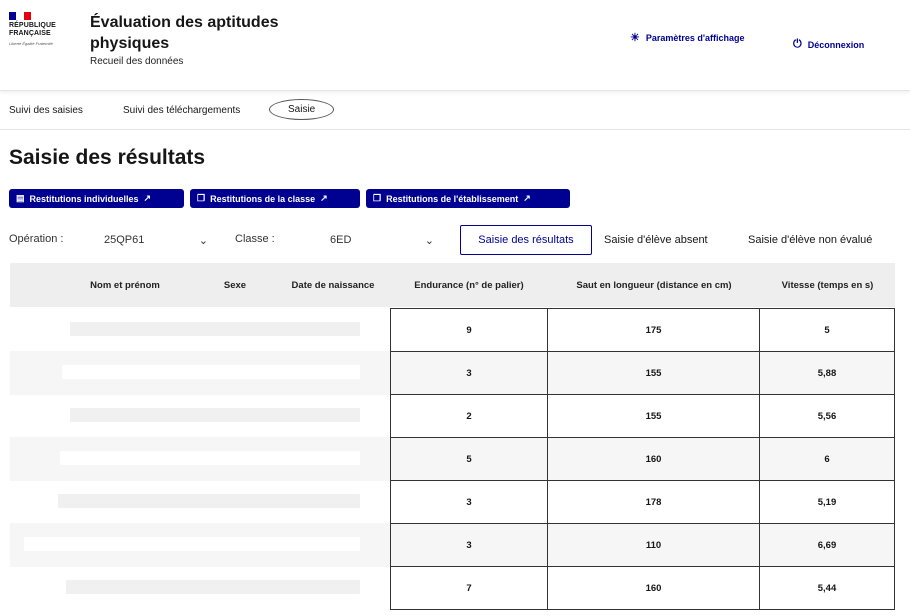 This screenshot has height=616, width=910. Describe the element at coordinates (695, 37) in the screenshot. I see `display-settings-label: Paramètres d'affichage` at that location.